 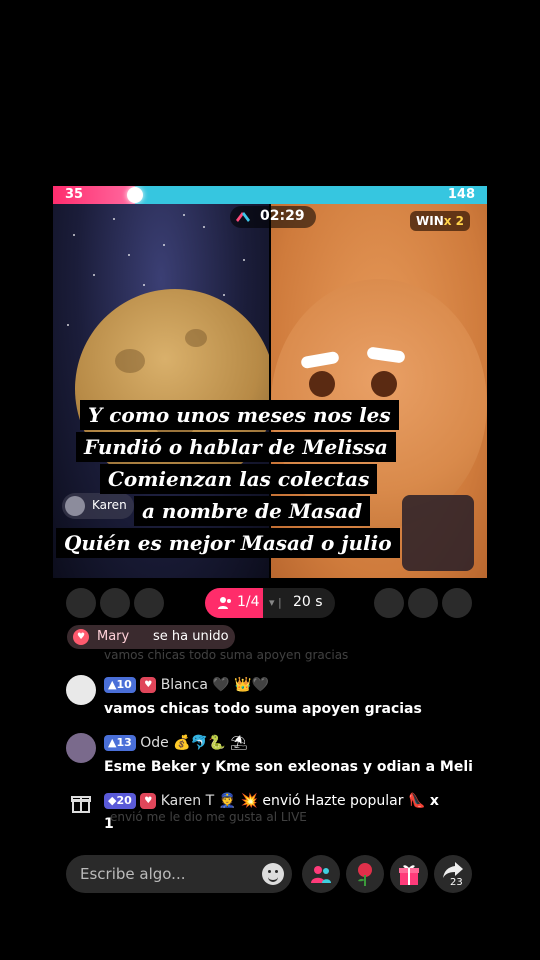 What do you see at coordinates (239, 479) in the screenshot?
I see `caption-line-3: Comienzan las colectas` at bounding box center [239, 479].